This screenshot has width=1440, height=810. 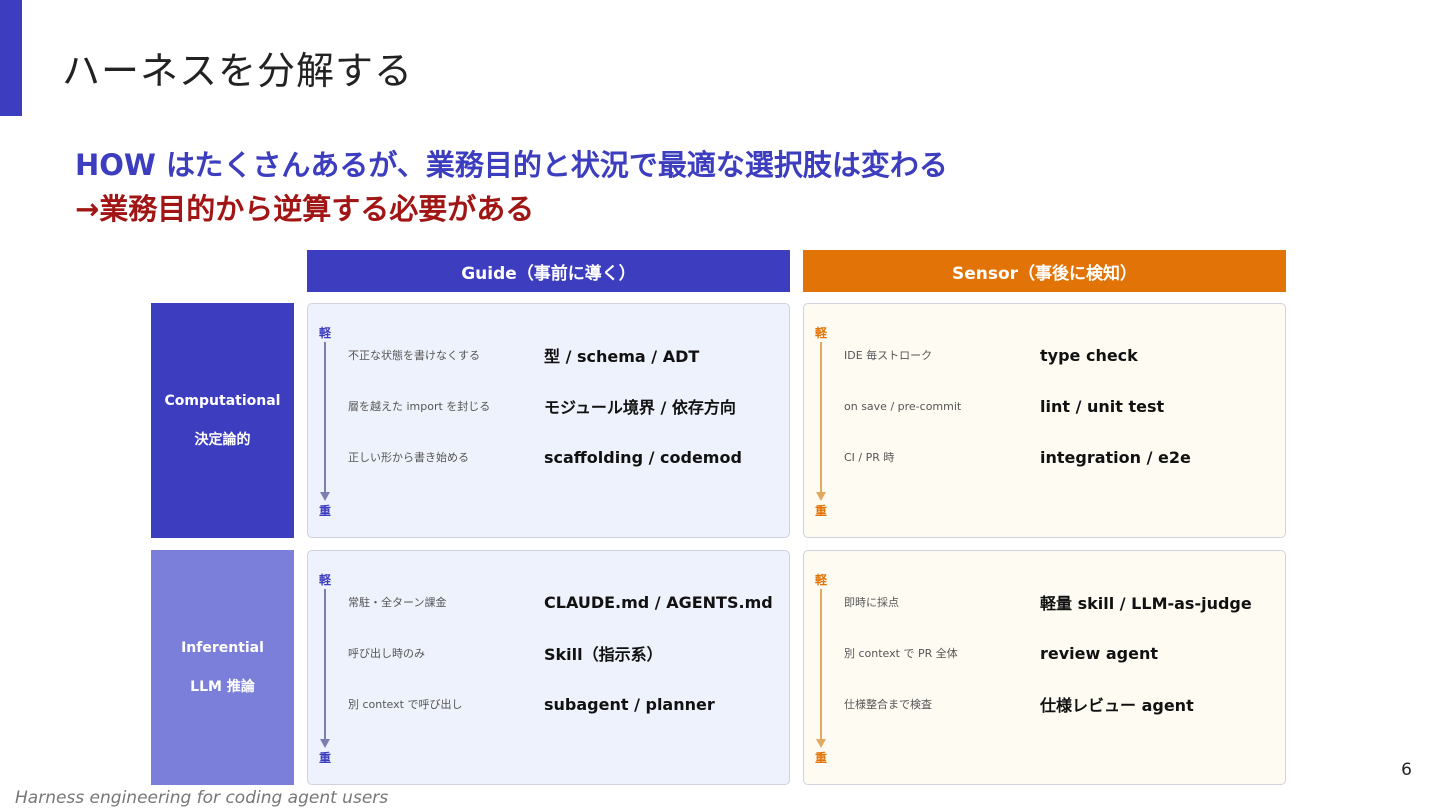 What do you see at coordinates (222, 647) in the screenshot?
I see `row-header-label: Inferential` at bounding box center [222, 647].